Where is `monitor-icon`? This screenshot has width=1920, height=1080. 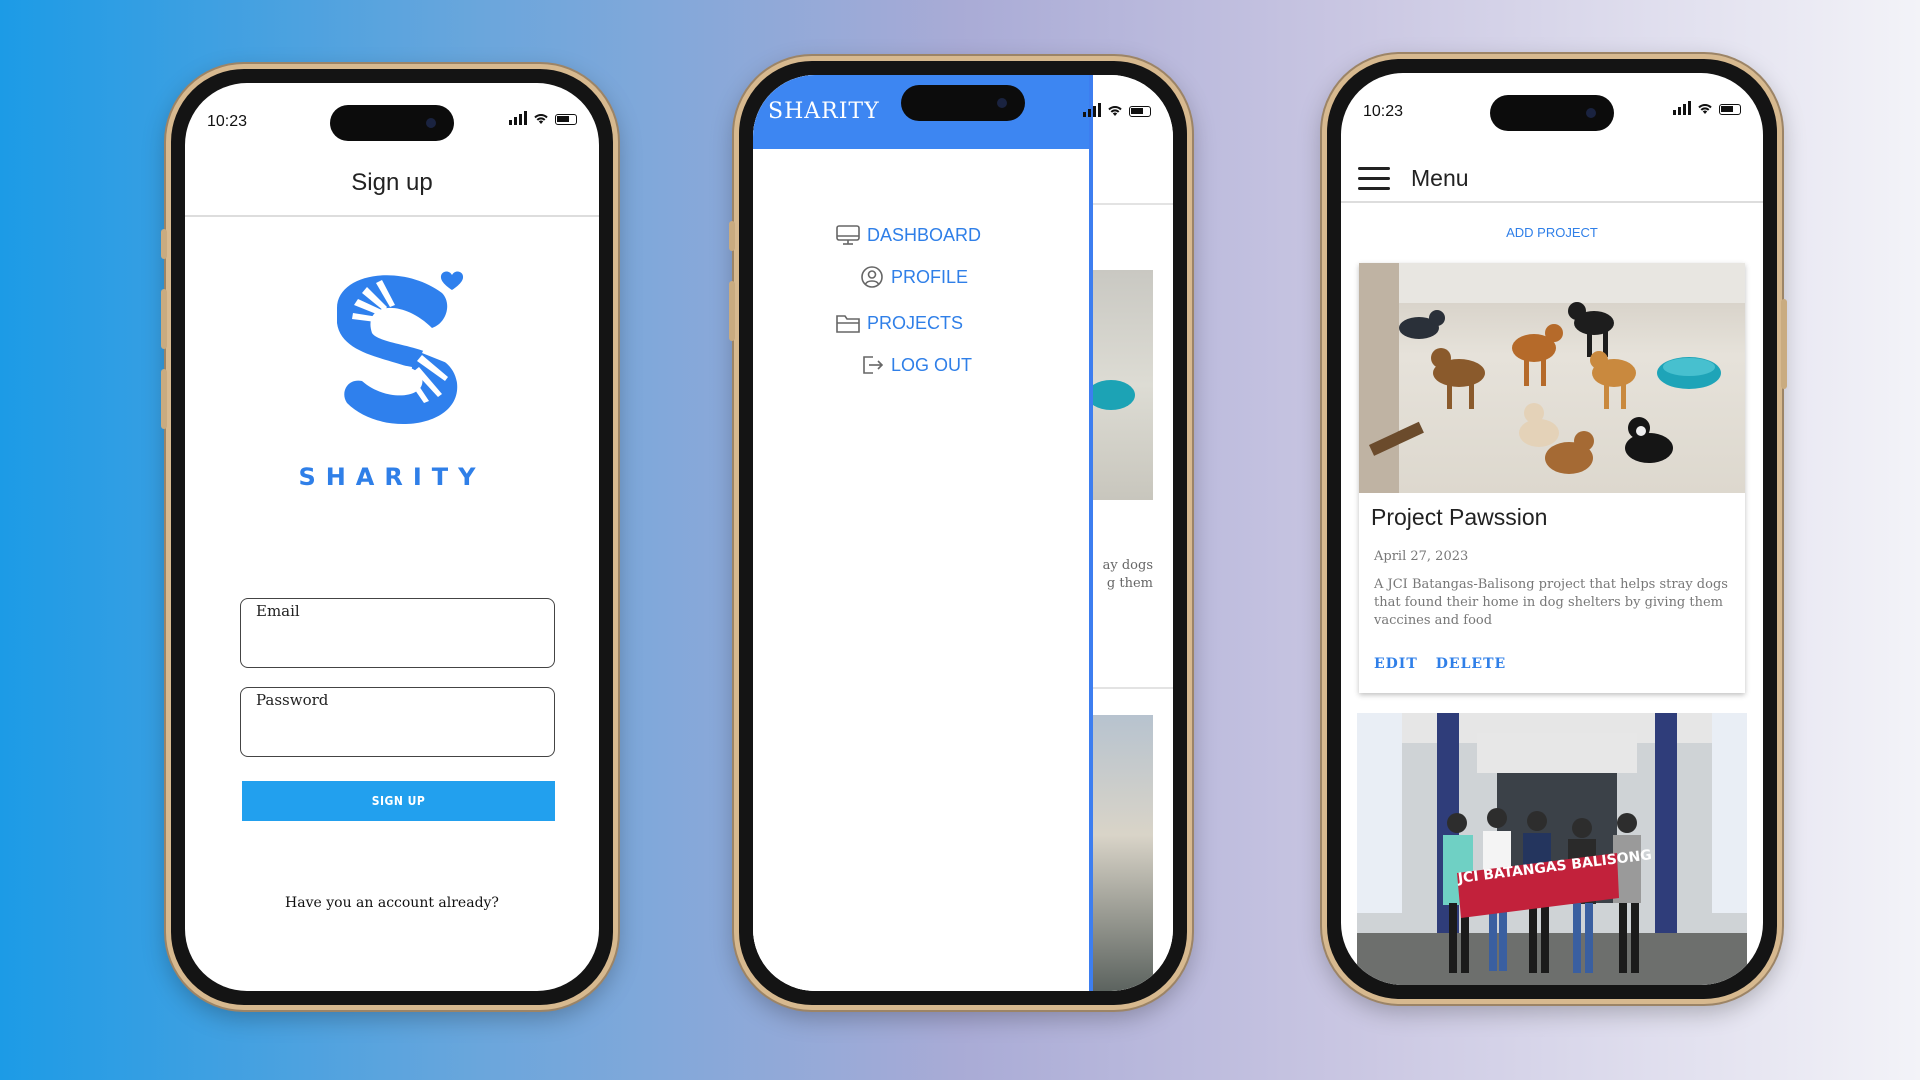
monitor-icon is located at coordinates (848, 235).